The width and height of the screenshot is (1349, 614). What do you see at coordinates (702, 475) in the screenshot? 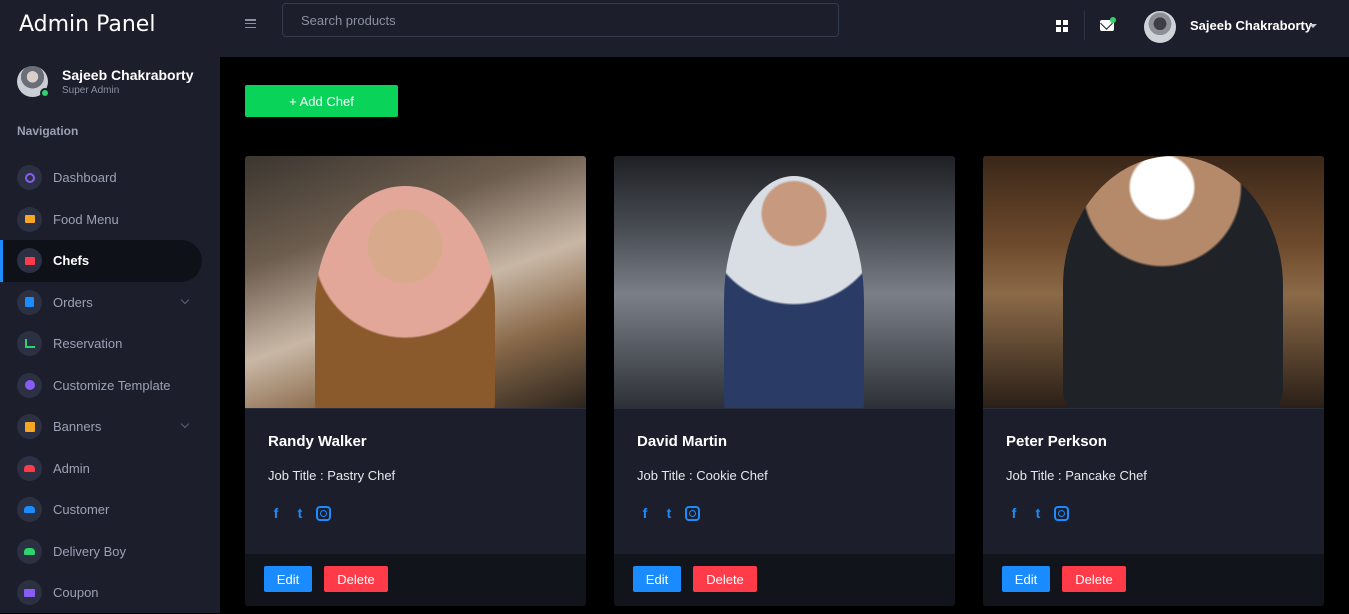
I see `chef-job-title: Job Title : Cookie Chef` at bounding box center [702, 475].